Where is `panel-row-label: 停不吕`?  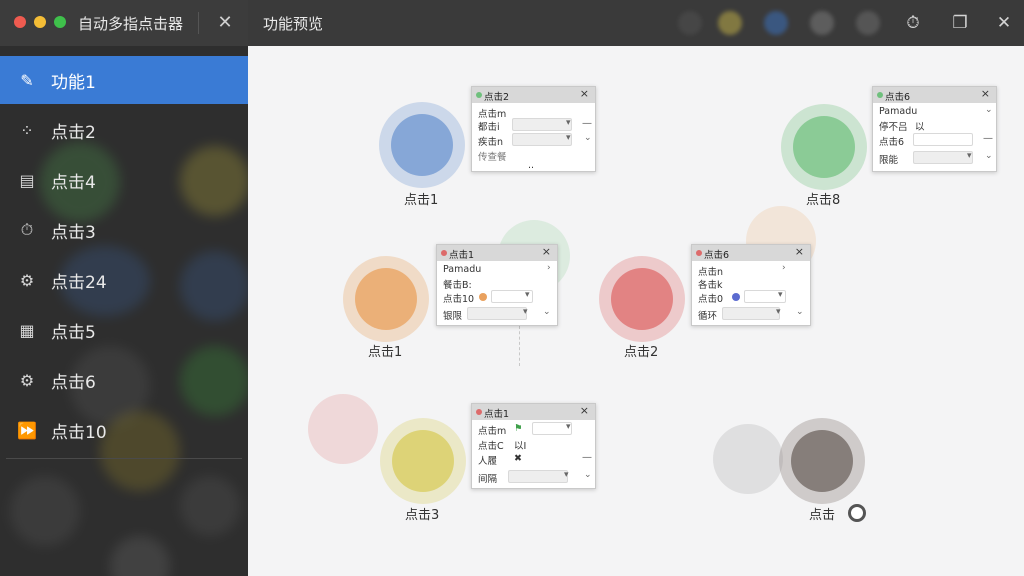
panel-row-label: 停不吕 is located at coordinates (893, 127).